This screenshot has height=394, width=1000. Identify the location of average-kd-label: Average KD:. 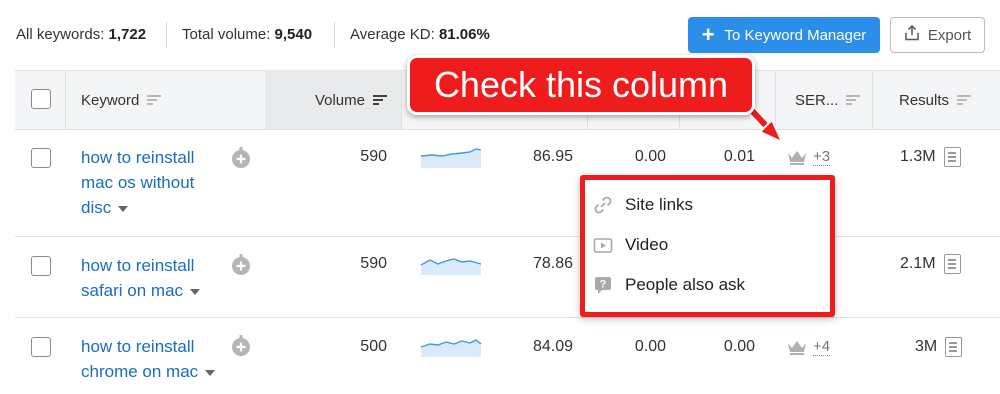
(392, 34).